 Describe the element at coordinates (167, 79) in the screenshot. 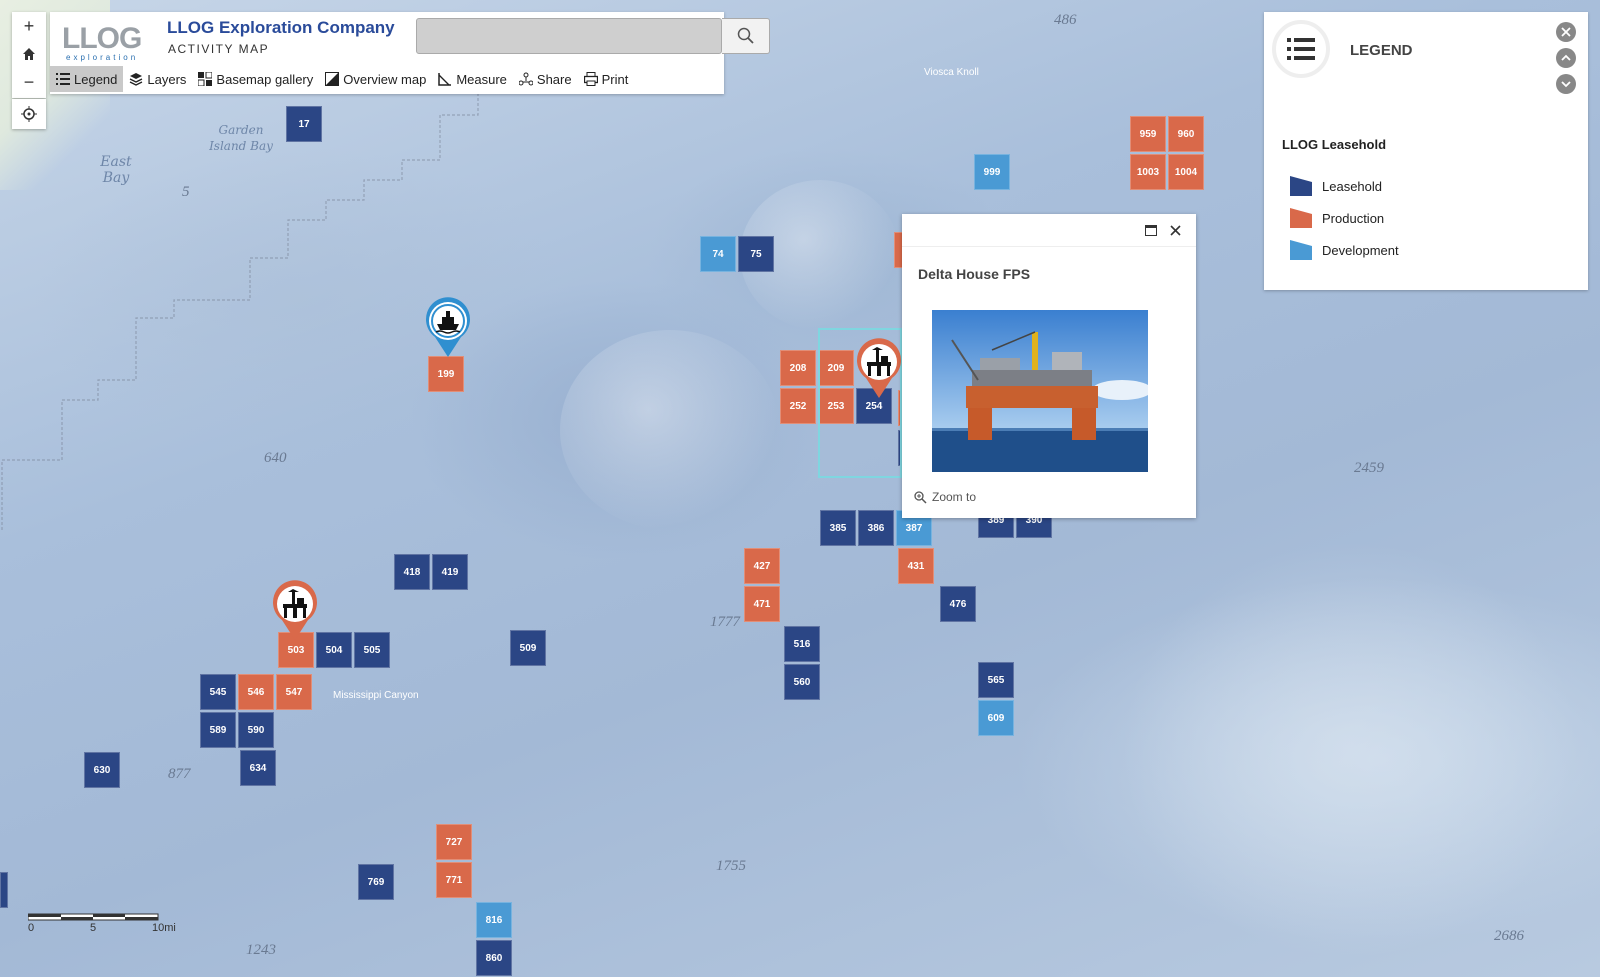

I see `tool-layers-label: Layers` at that location.